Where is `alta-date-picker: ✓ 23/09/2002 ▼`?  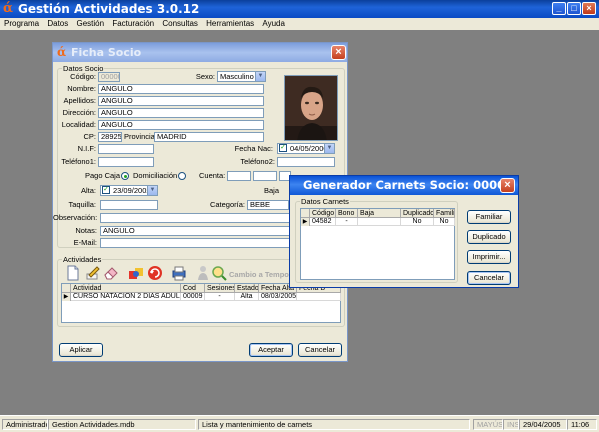 alta-date-picker: ✓ 23/09/2002 ▼ is located at coordinates (129, 190).